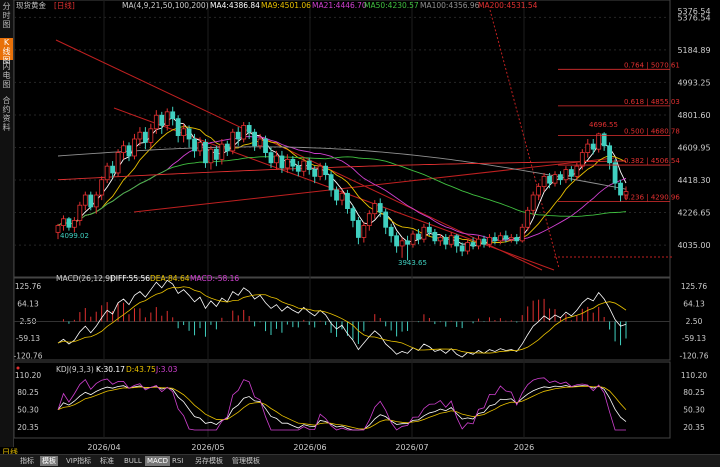 The width and height of the screenshot is (720, 467). What do you see at coordinates (28, 355) in the screenshot?
I see `macd-tick-left: -120.76` at bounding box center [28, 355].